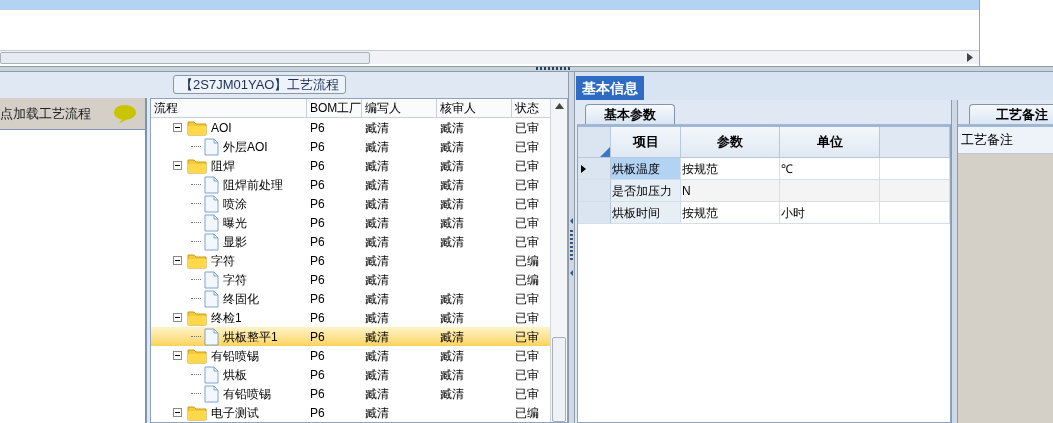  What do you see at coordinates (235, 412) in the screenshot?
I see `tree-node-label: 电子测试` at bounding box center [235, 412].